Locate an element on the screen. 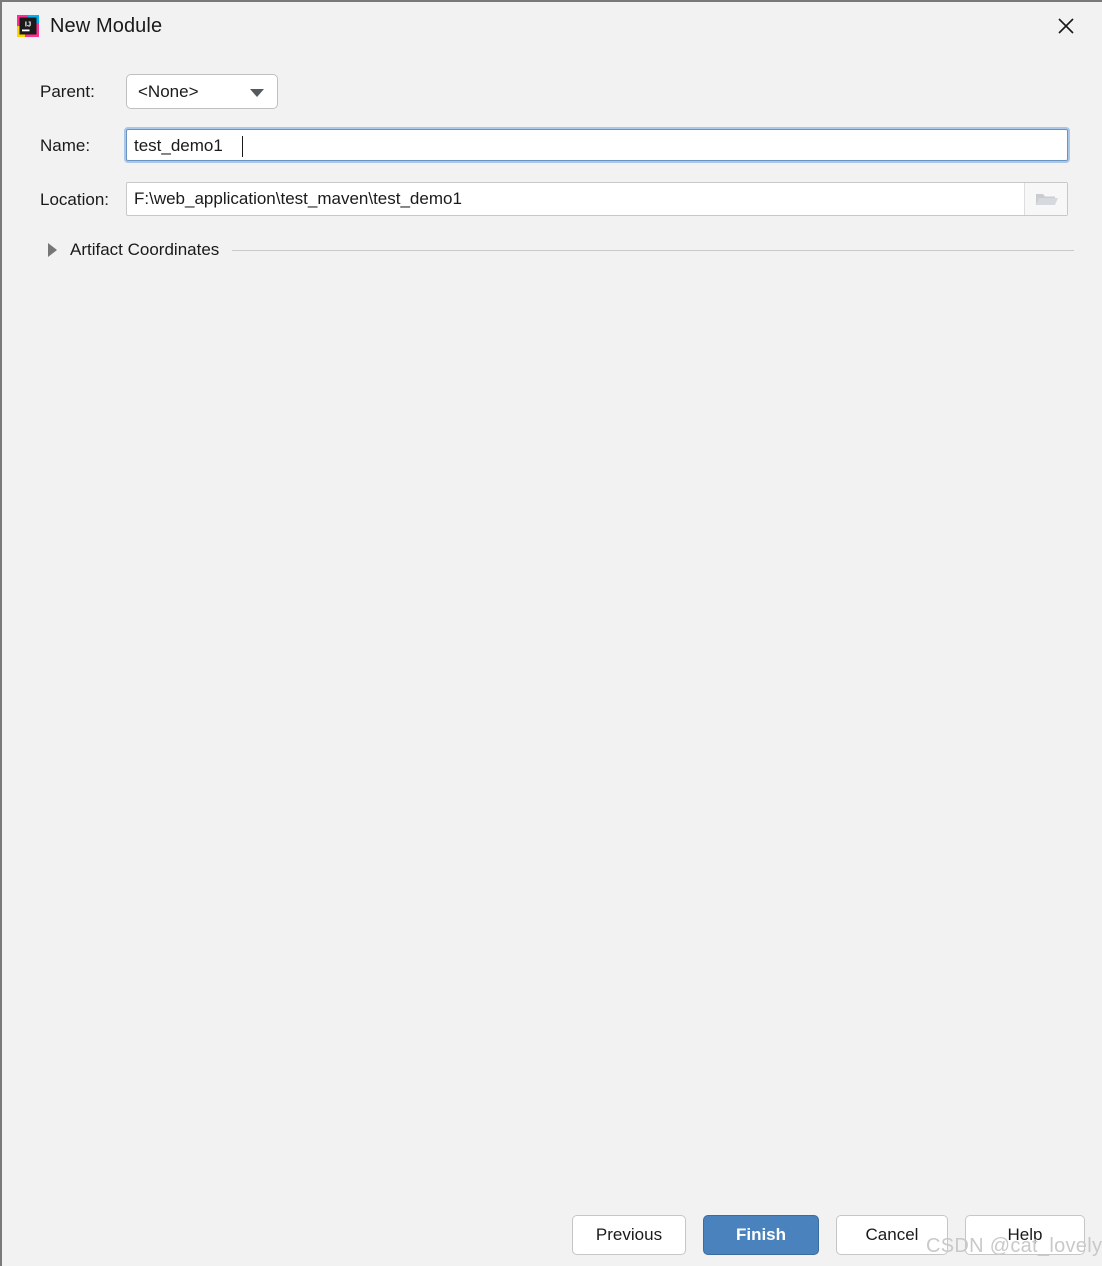 This screenshot has height=1266, width=1102. name-input: test_demo1 is located at coordinates (597, 145).